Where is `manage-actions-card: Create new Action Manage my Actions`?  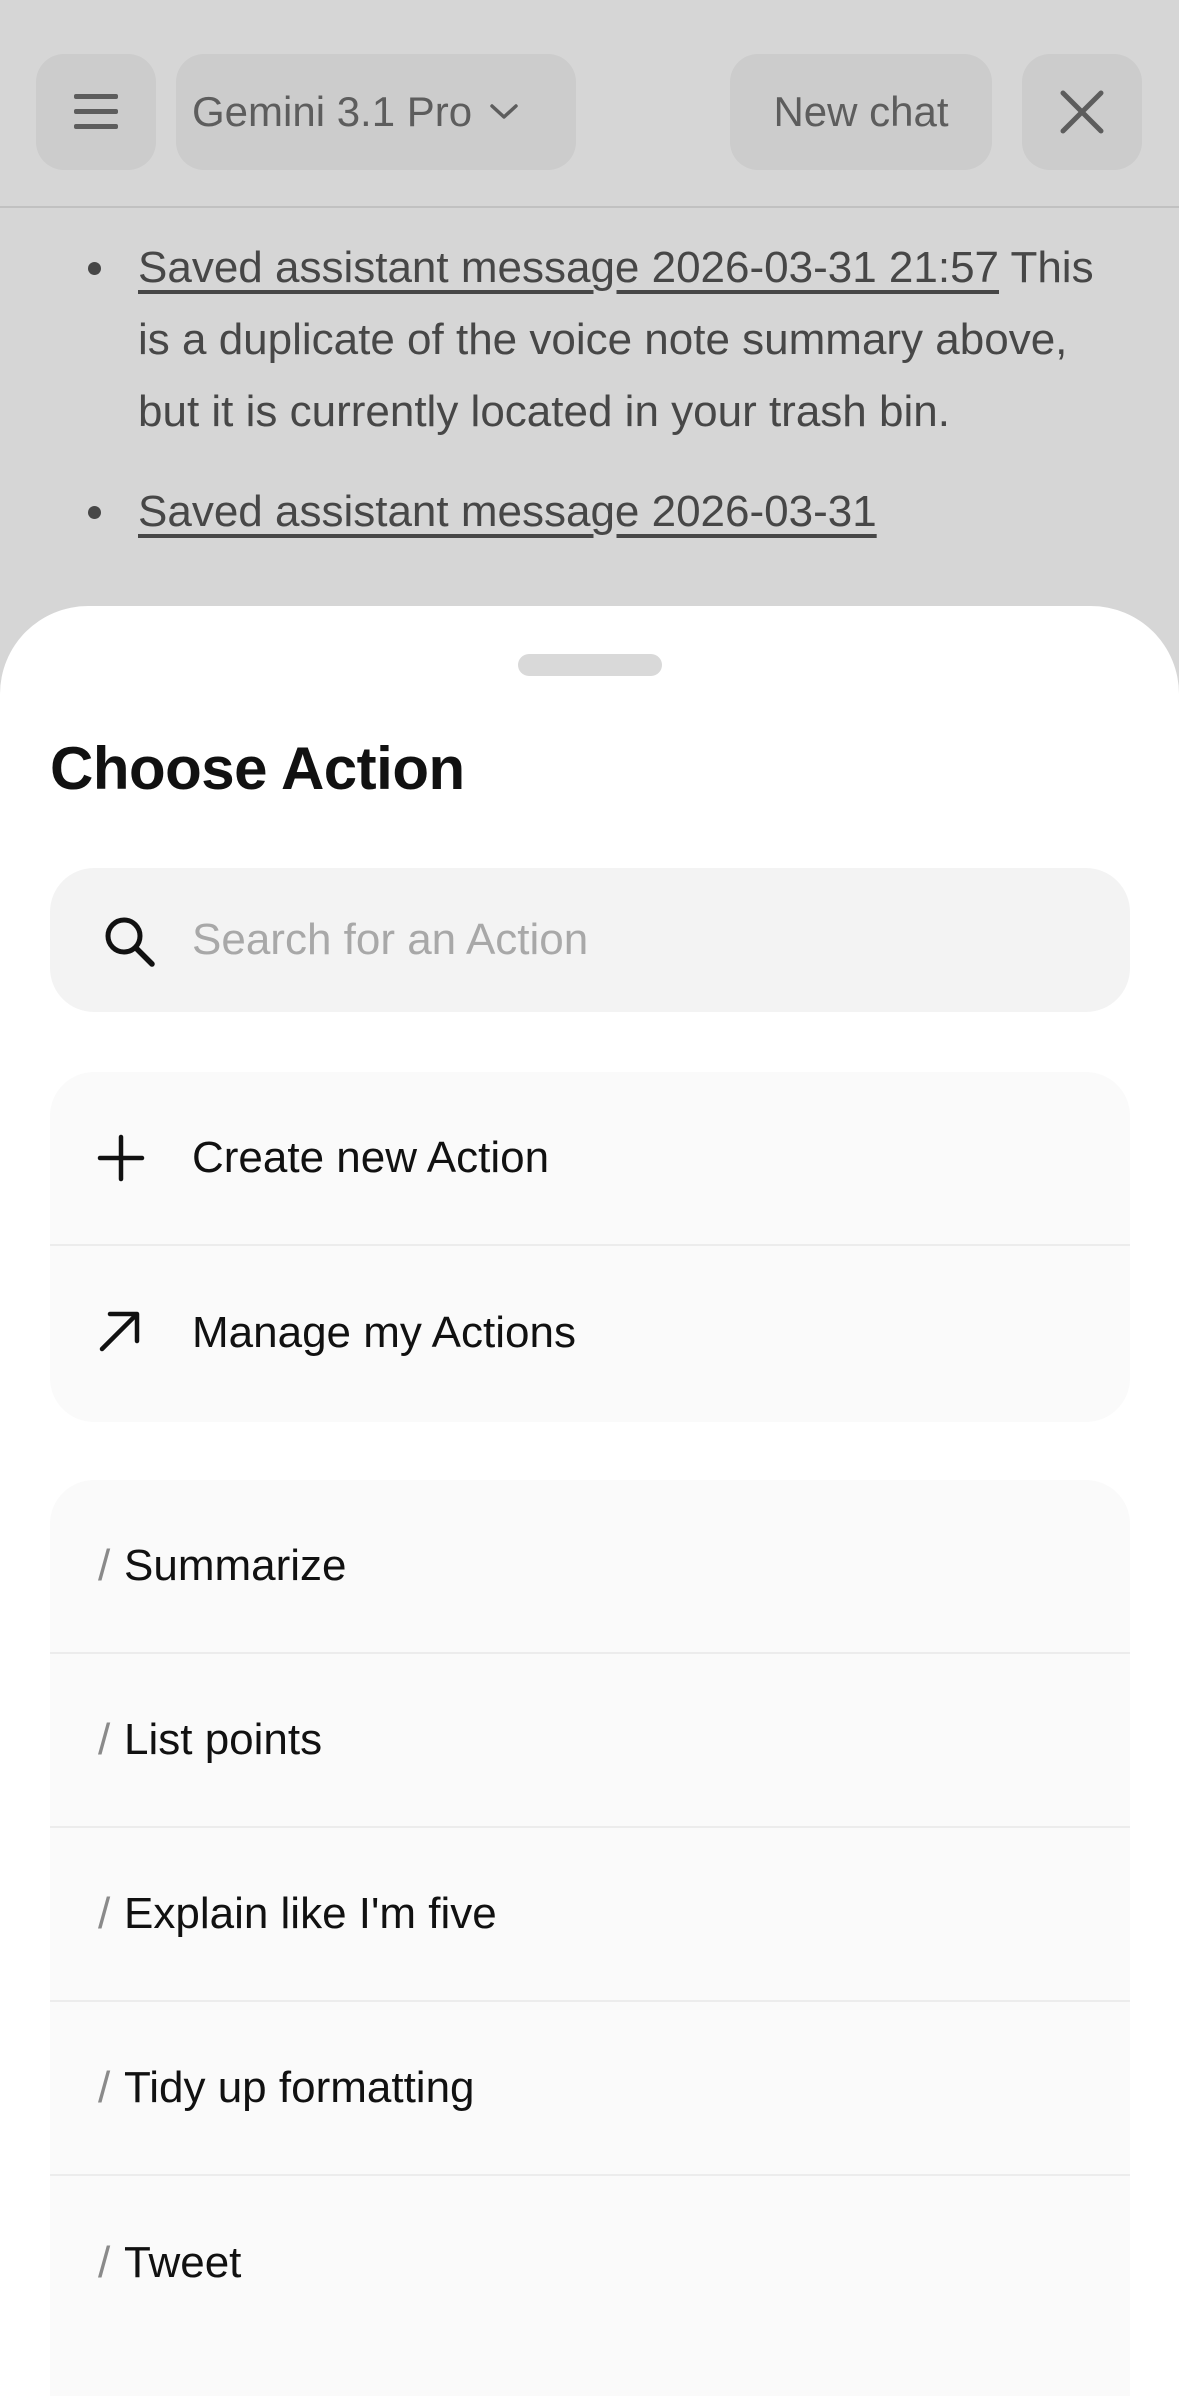
manage-actions-card: Create new Action Manage my Actions is located at coordinates (590, 1247).